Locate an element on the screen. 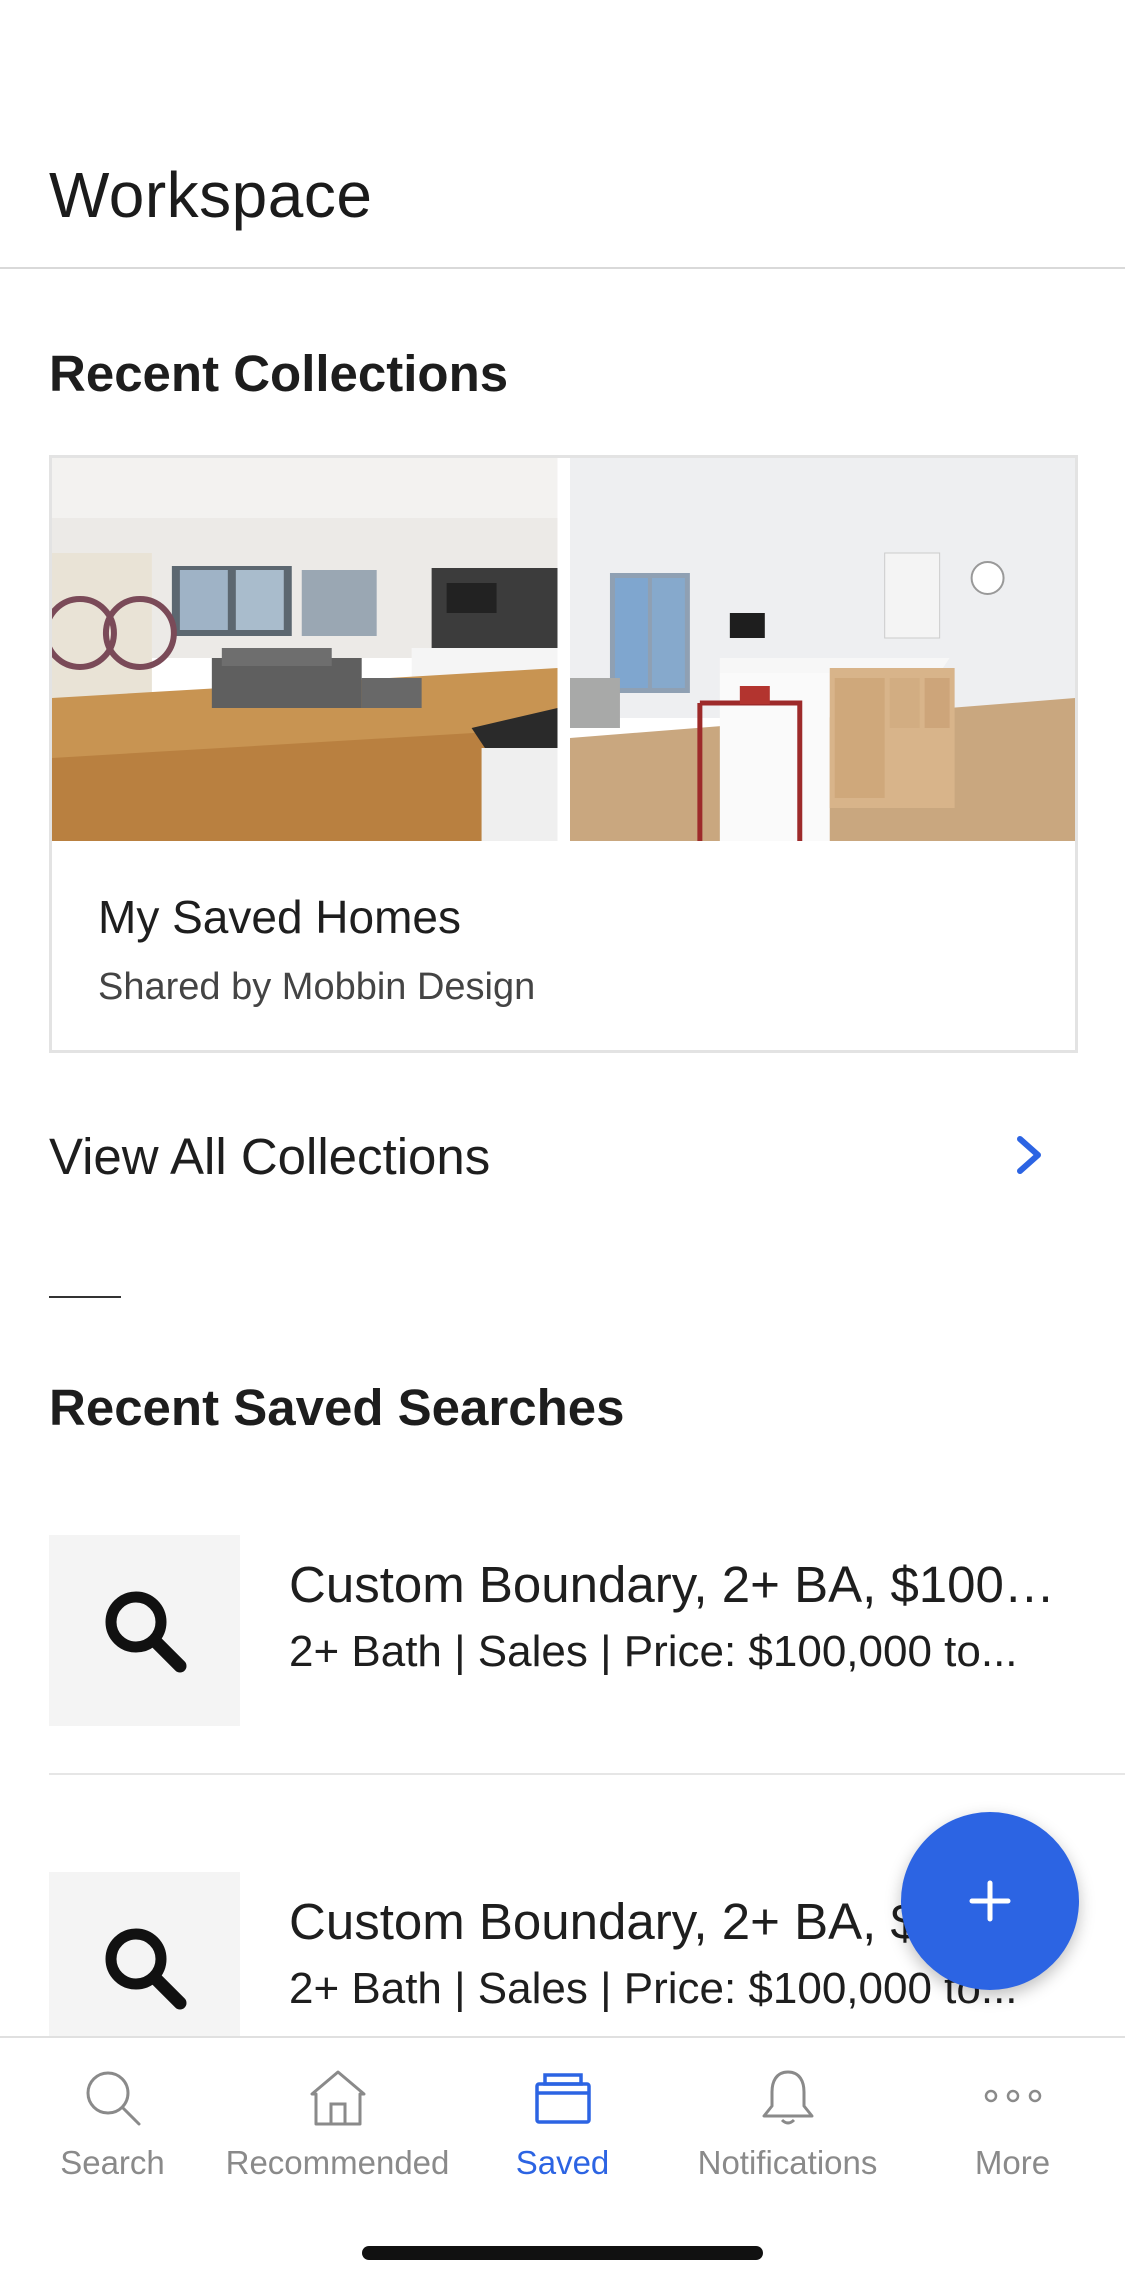  chevron-right-icon is located at coordinates (1029, 1155).